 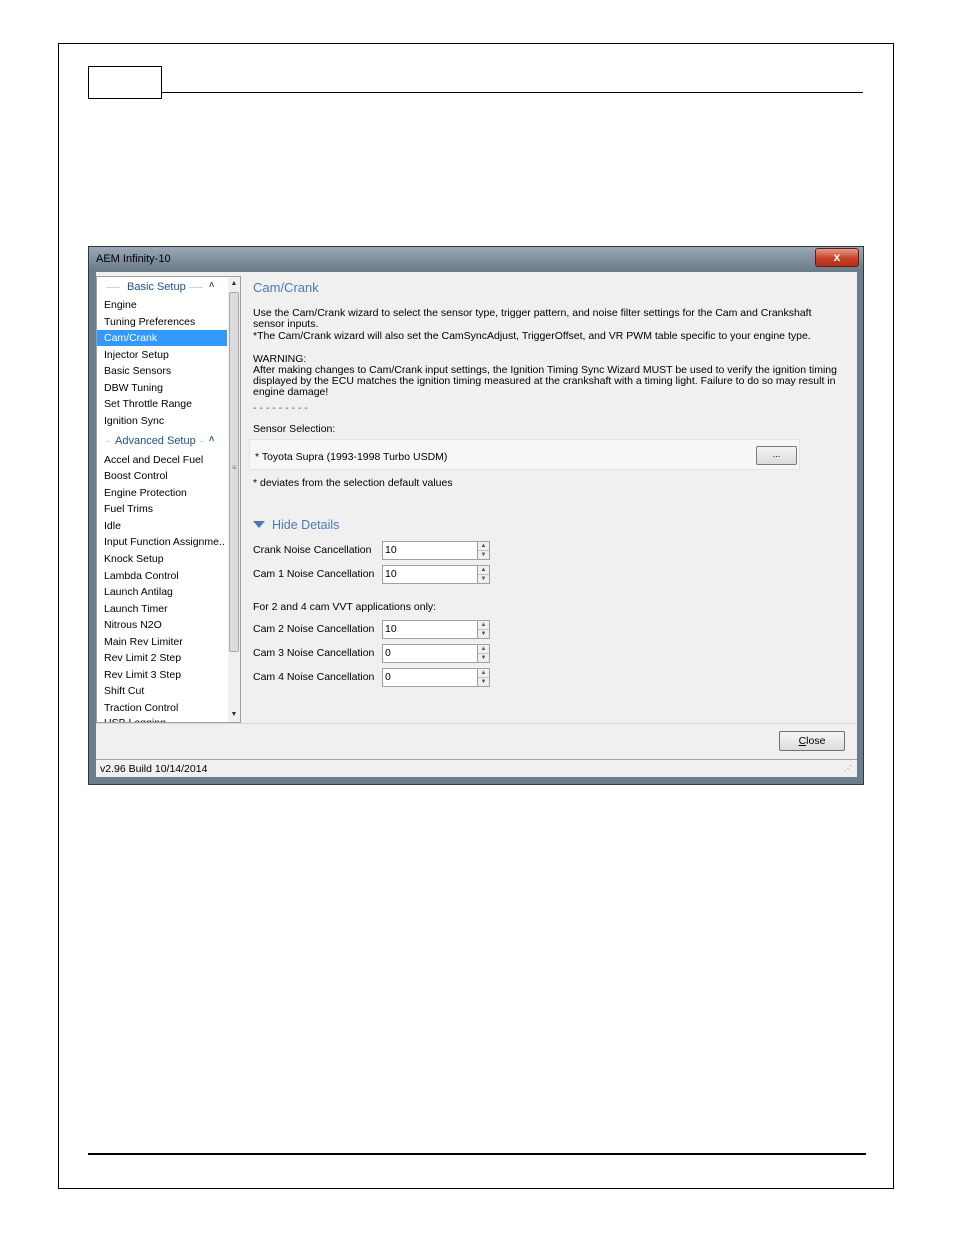 I want to click on sidebar-item-nitrous-n2o: Nitrous N2O, so click(x=162, y=625).